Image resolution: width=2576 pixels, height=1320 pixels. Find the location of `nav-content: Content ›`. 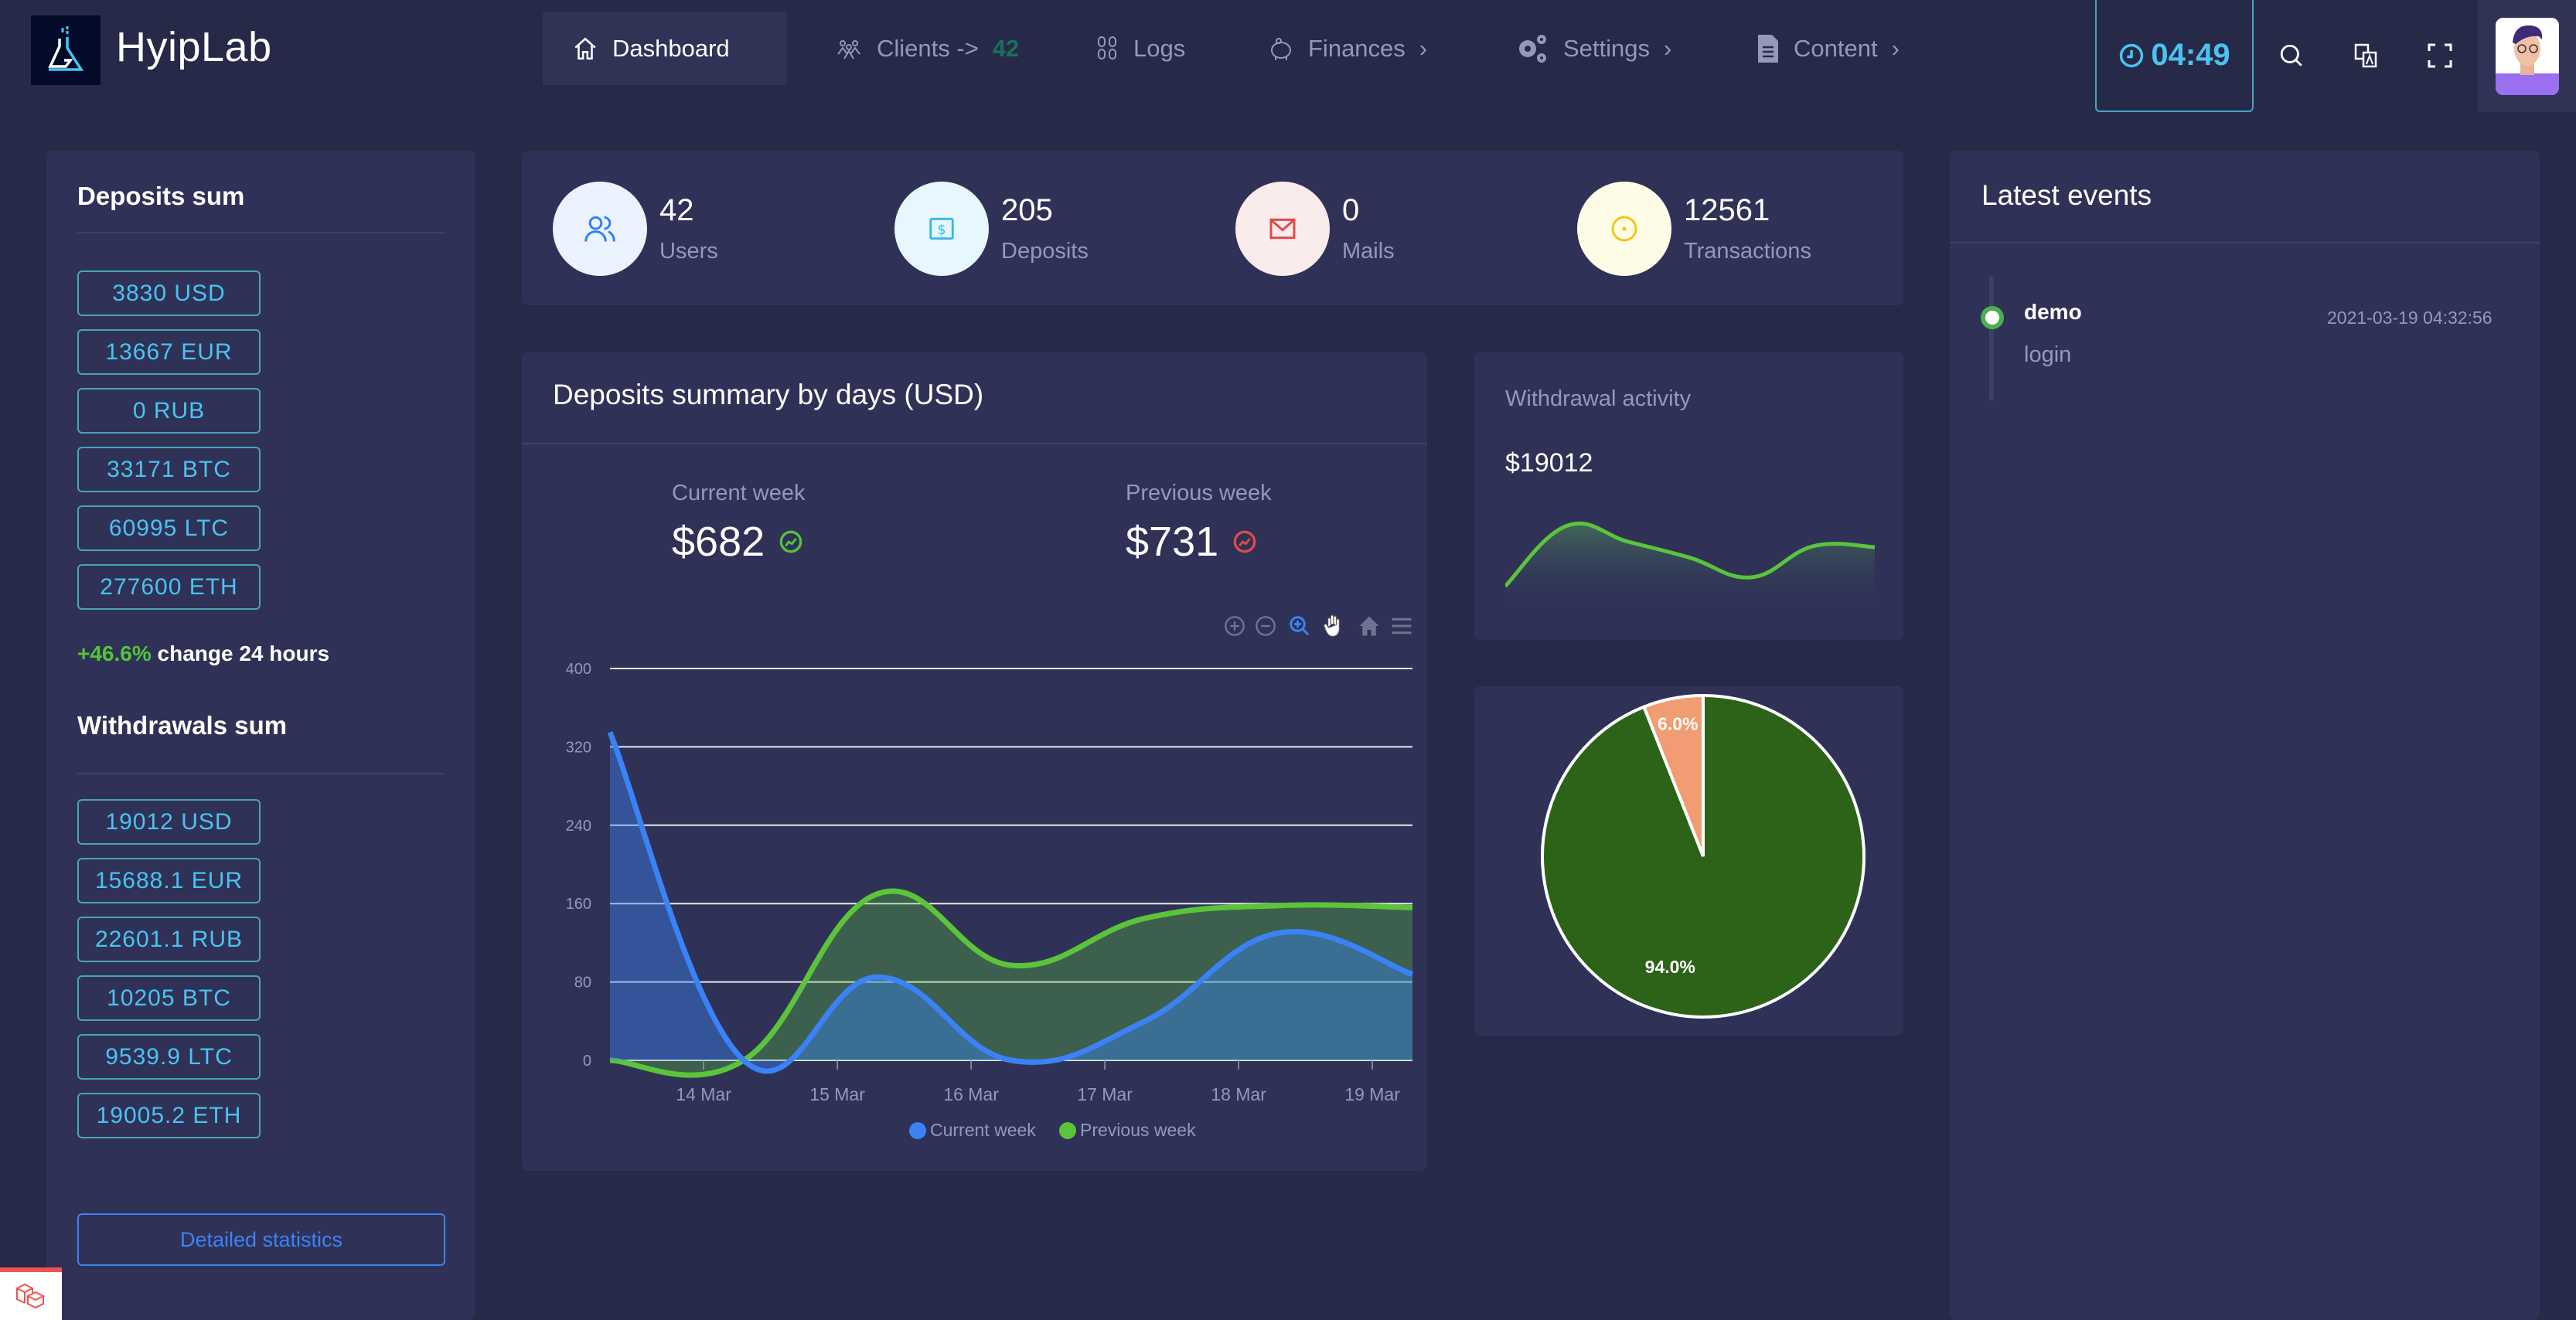

nav-content: Content › is located at coordinates (1828, 48).